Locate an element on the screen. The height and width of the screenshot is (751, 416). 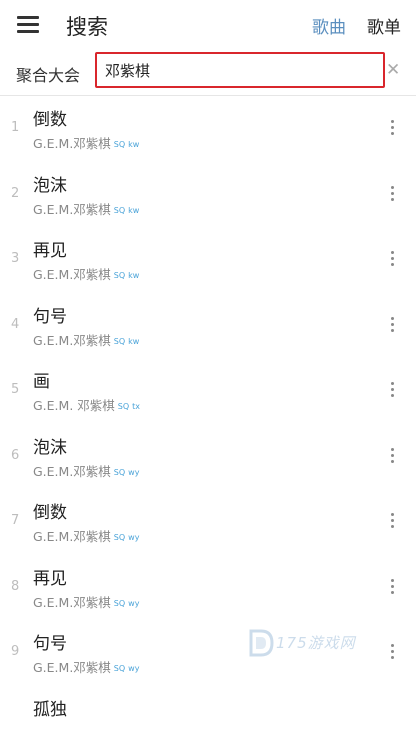
watermark-text: 175游戏网 is located at coordinates (316, 642).